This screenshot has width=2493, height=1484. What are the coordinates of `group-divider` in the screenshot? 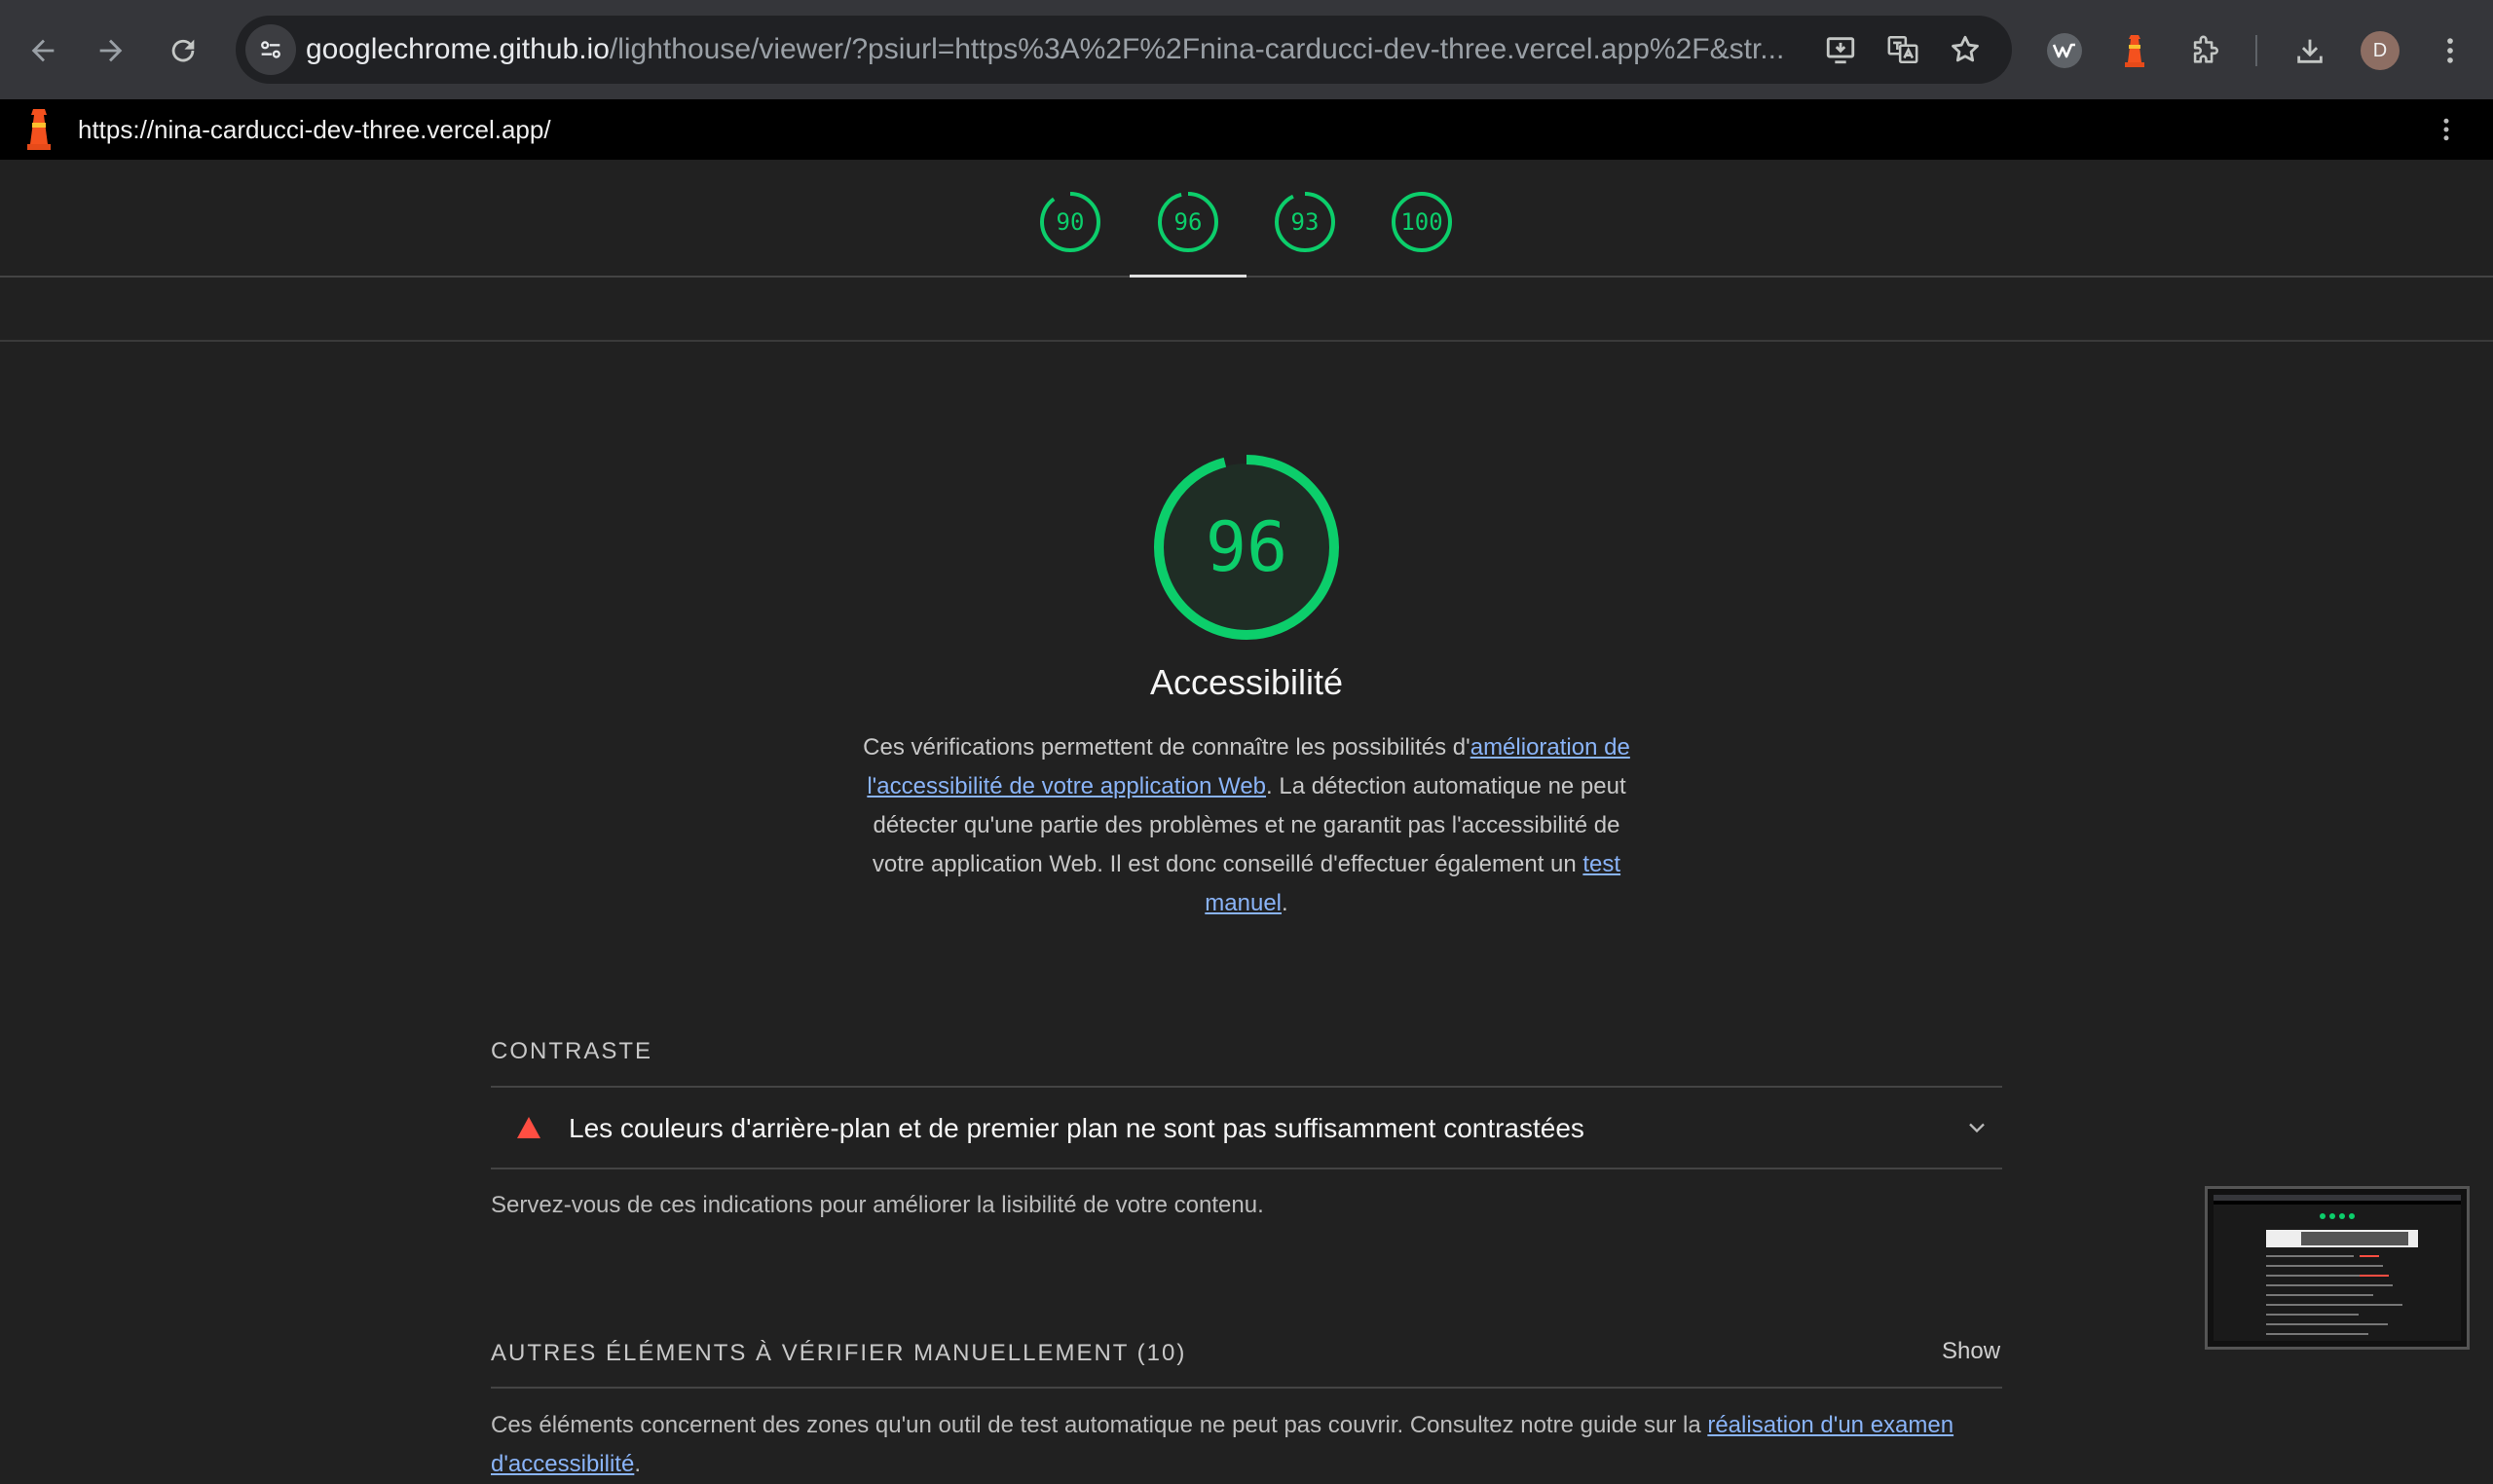 It's located at (1247, 1388).